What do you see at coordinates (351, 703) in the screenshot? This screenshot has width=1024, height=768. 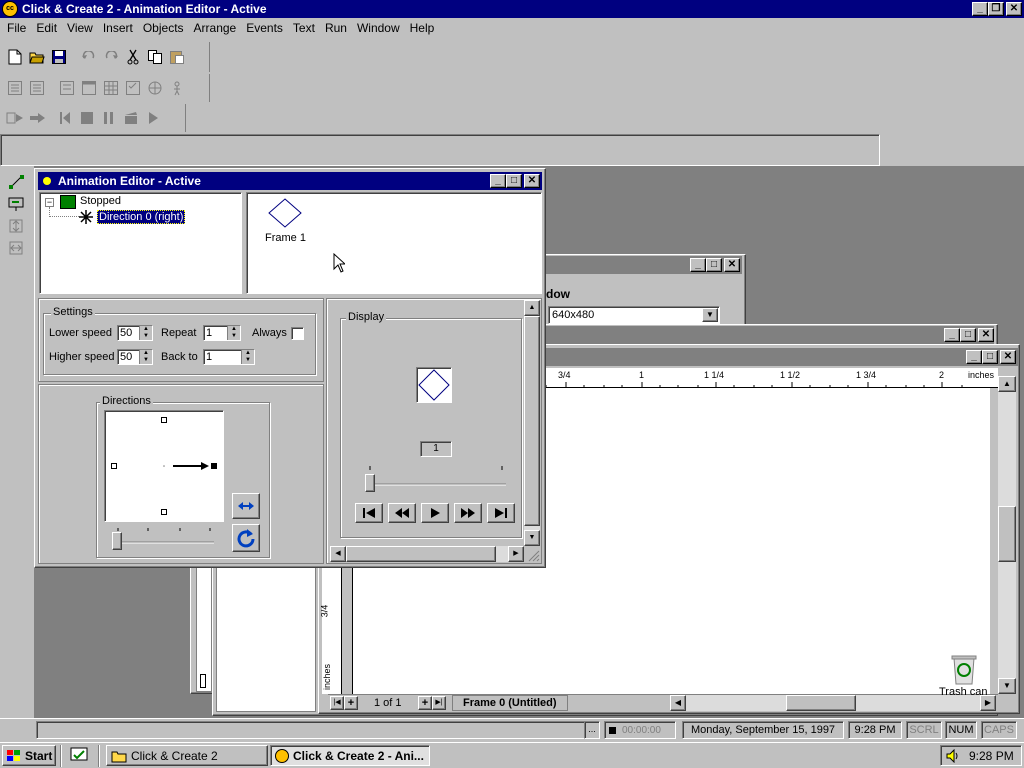 I see `add-frame-before-button: +` at bounding box center [351, 703].